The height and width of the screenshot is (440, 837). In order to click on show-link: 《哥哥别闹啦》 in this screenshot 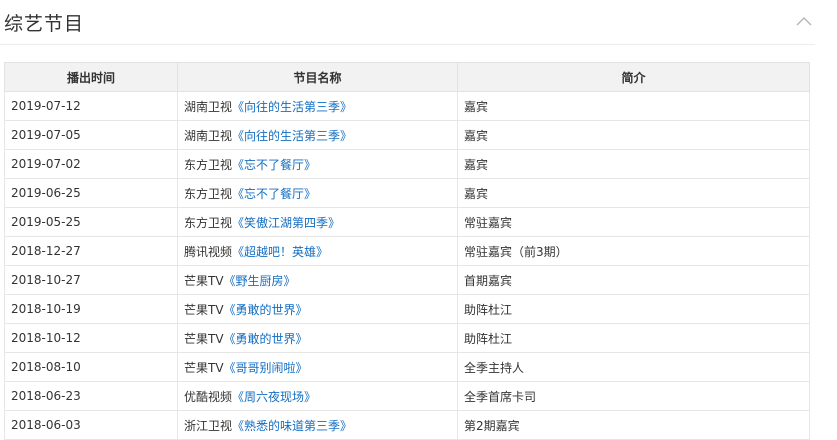, I will do `click(266, 368)`.